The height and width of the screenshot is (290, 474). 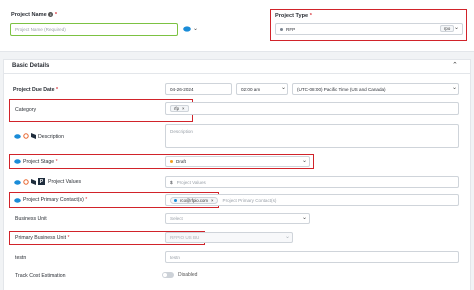 I want to click on project-values-label: Project Values, so click(x=65, y=182).